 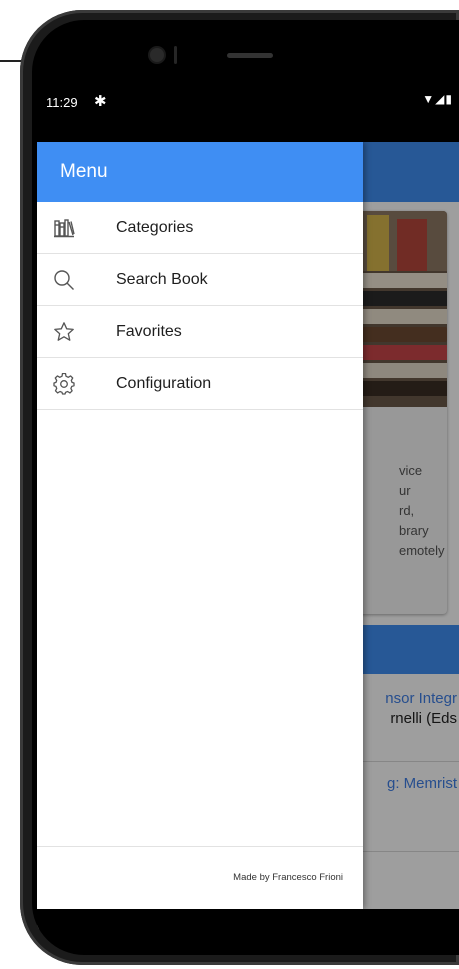 What do you see at coordinates (367, 919) in the screenshot?
I see `recents-square-icon` at bounding box center [367, 919].